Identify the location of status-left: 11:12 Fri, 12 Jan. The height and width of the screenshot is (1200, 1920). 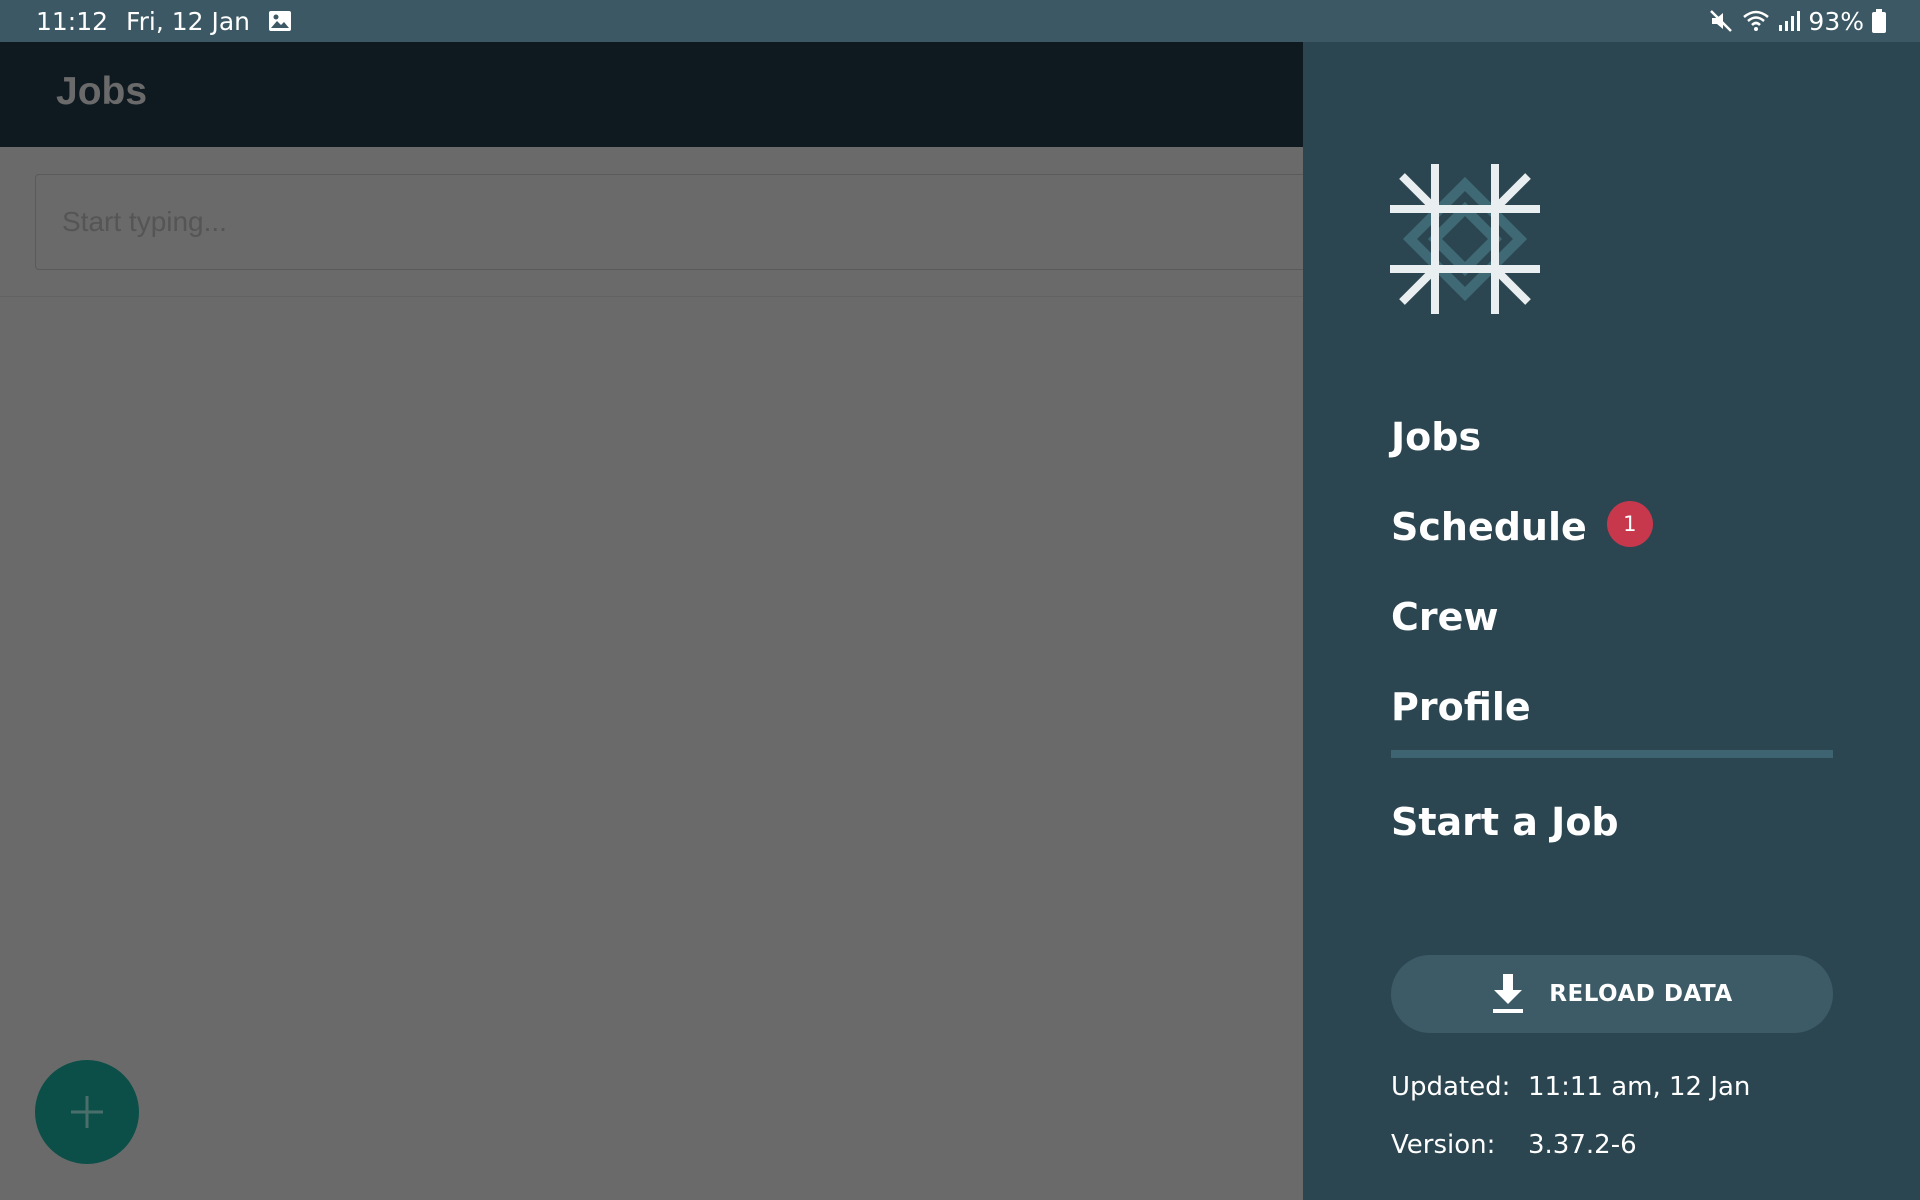
(164, 21).